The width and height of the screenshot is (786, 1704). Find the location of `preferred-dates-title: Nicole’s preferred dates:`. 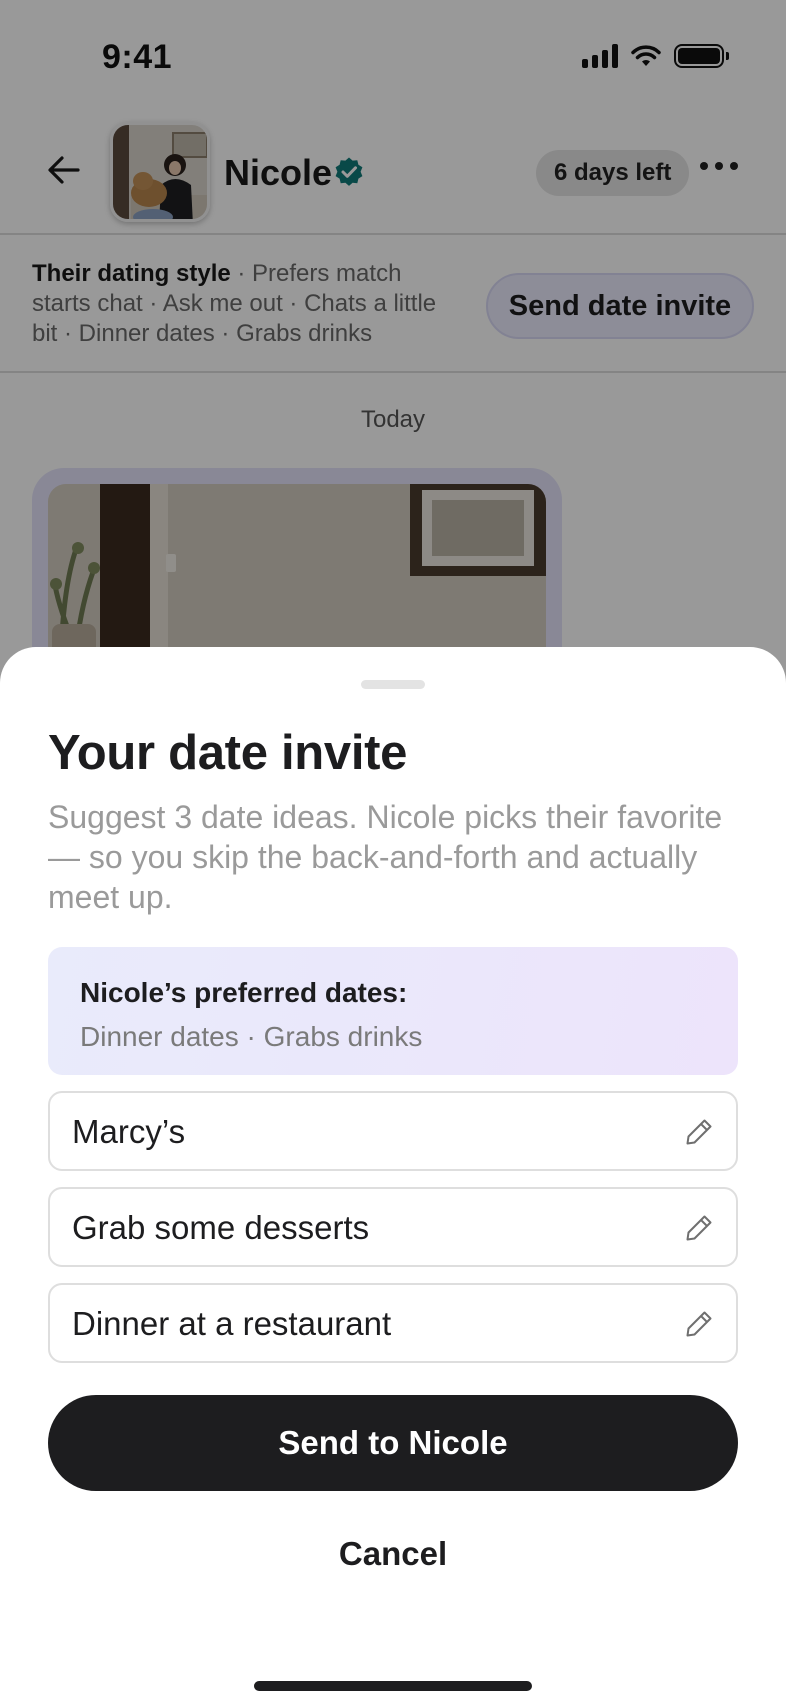

preferred-dates-title: Nicole’s preferred dates: is located at coordinates (244, 992).